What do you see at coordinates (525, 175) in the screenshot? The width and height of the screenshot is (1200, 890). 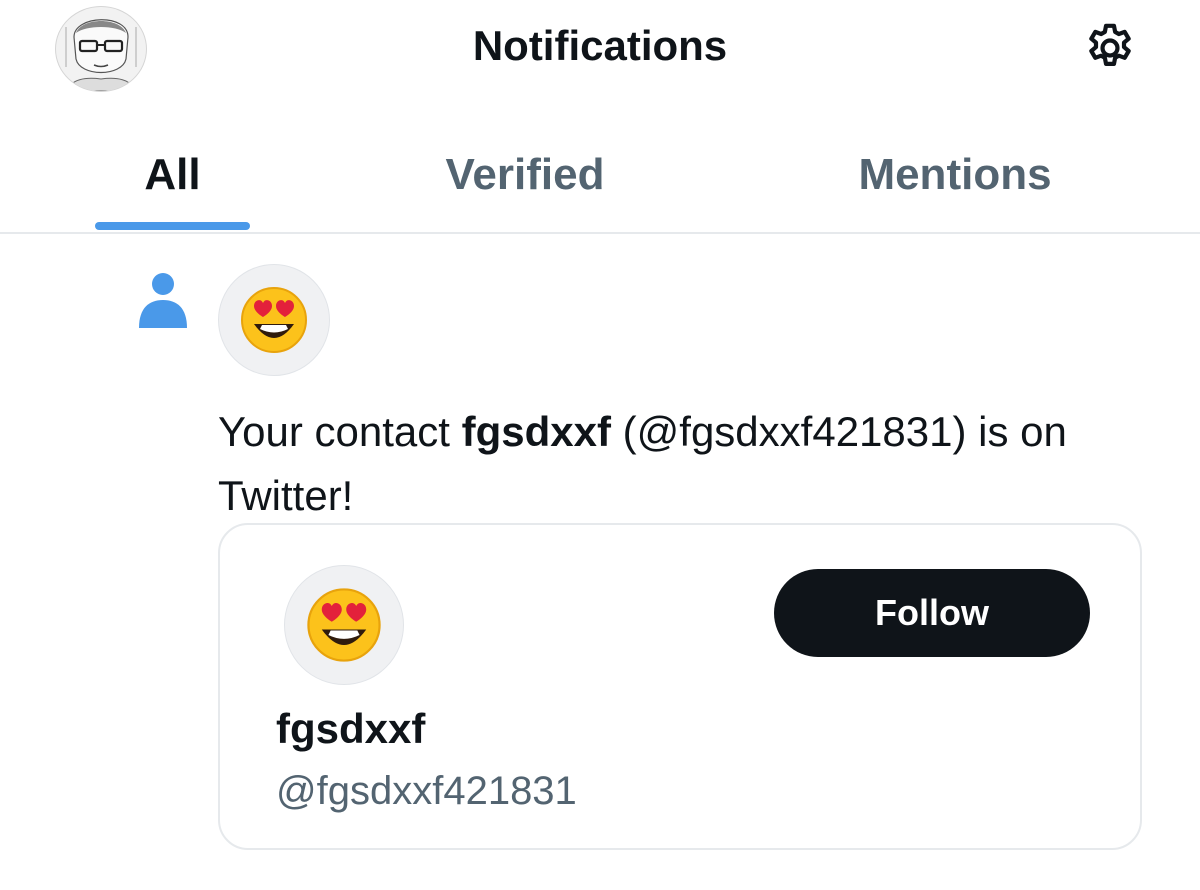 I see `tab-verified: Verified` at bounding box center [525, 175].